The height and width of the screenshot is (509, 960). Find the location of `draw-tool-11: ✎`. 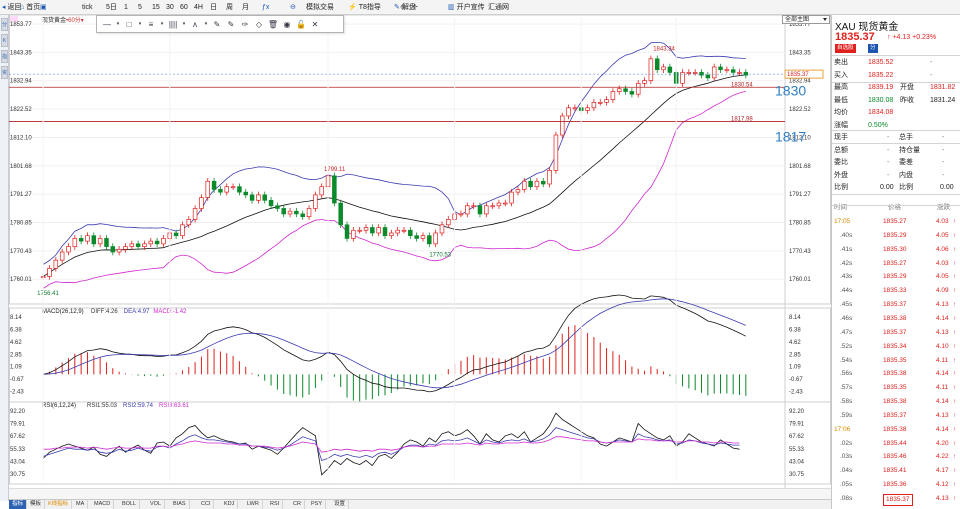

draw-tool-11: ✎ is located at coordinates (231, 24).